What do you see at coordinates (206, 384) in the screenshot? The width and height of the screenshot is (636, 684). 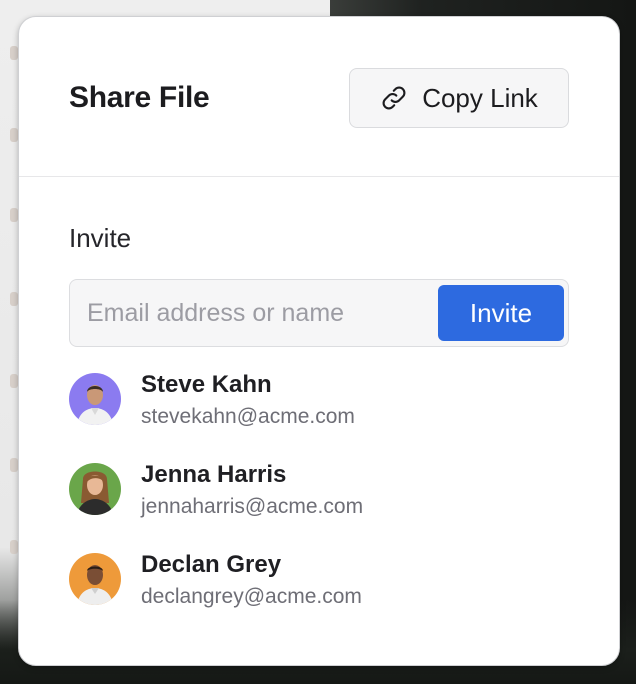 I see `person-name: Steve Kahn` at bounding box center [206, 384].